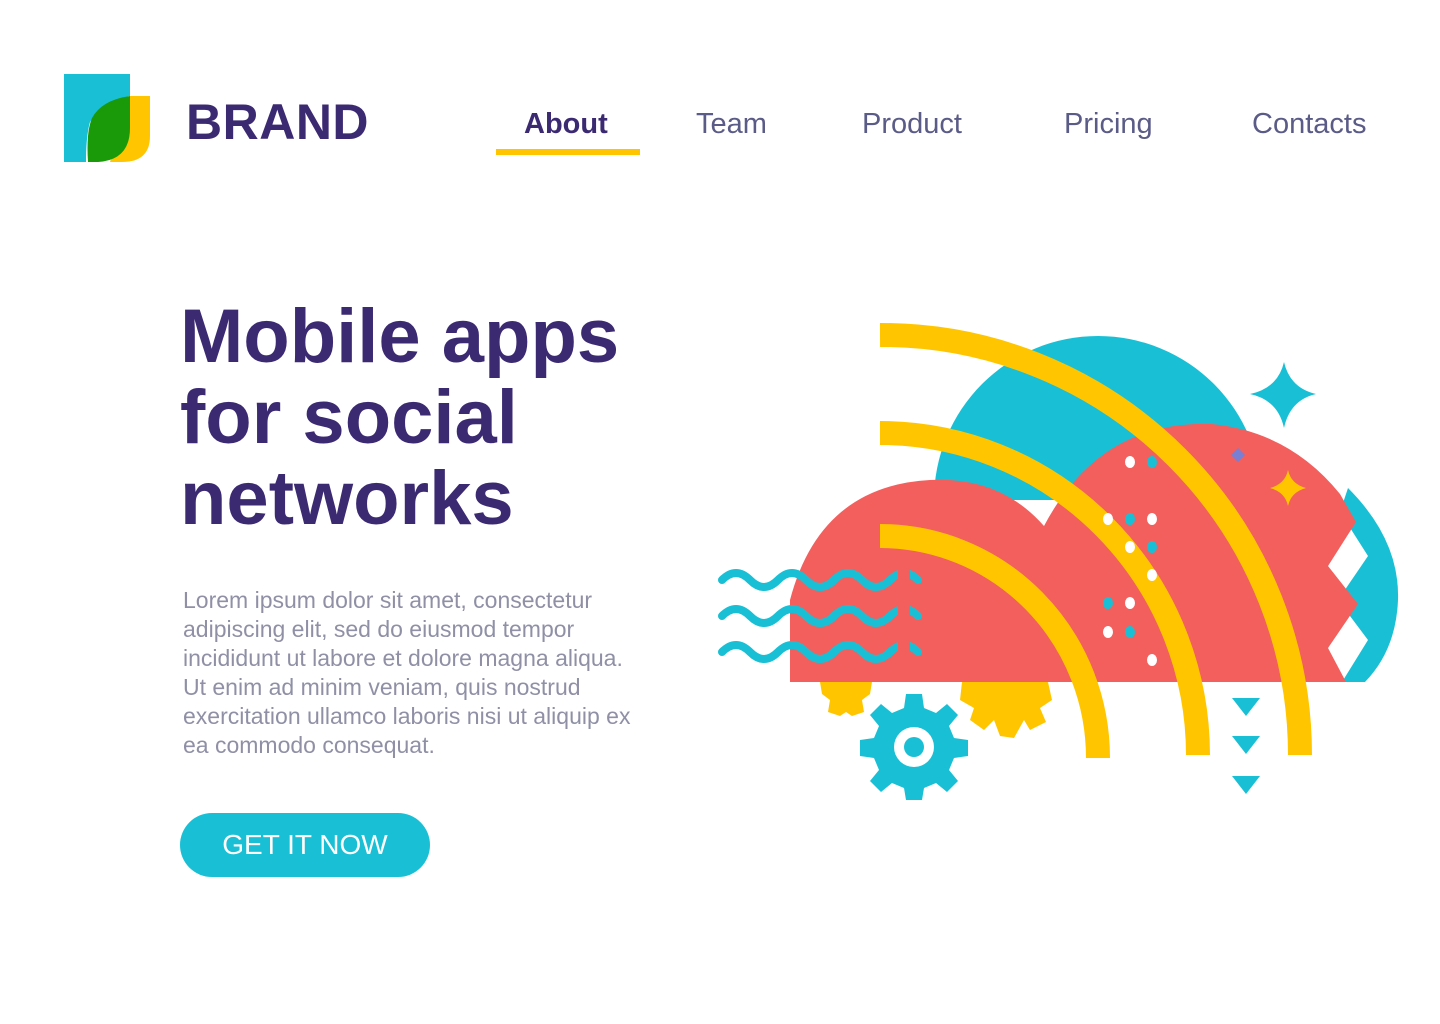 This screenshot has width=1440, height=1024. Describe the element at coordinates (349, 417) in the screenshot. I see `hero-title-line: for social` at that location.